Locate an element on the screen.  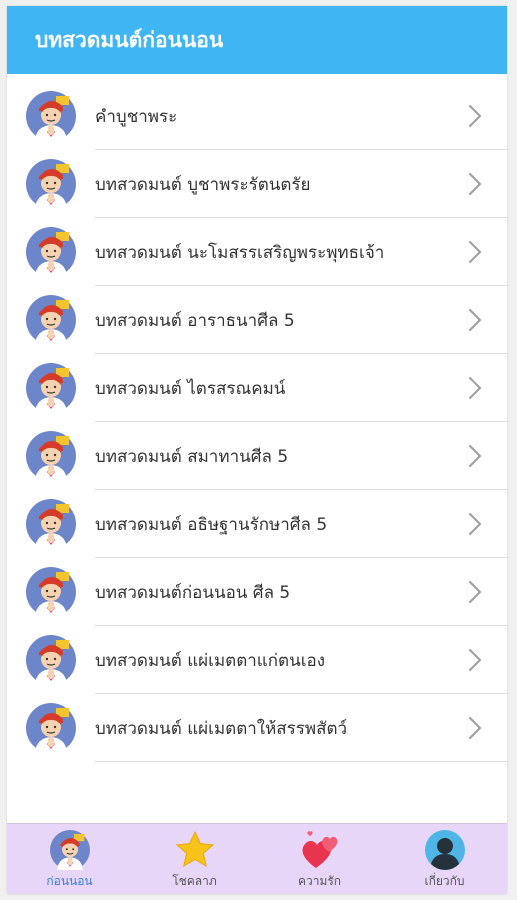
tab-label: ความรัก is located at coordinates (319, 881).